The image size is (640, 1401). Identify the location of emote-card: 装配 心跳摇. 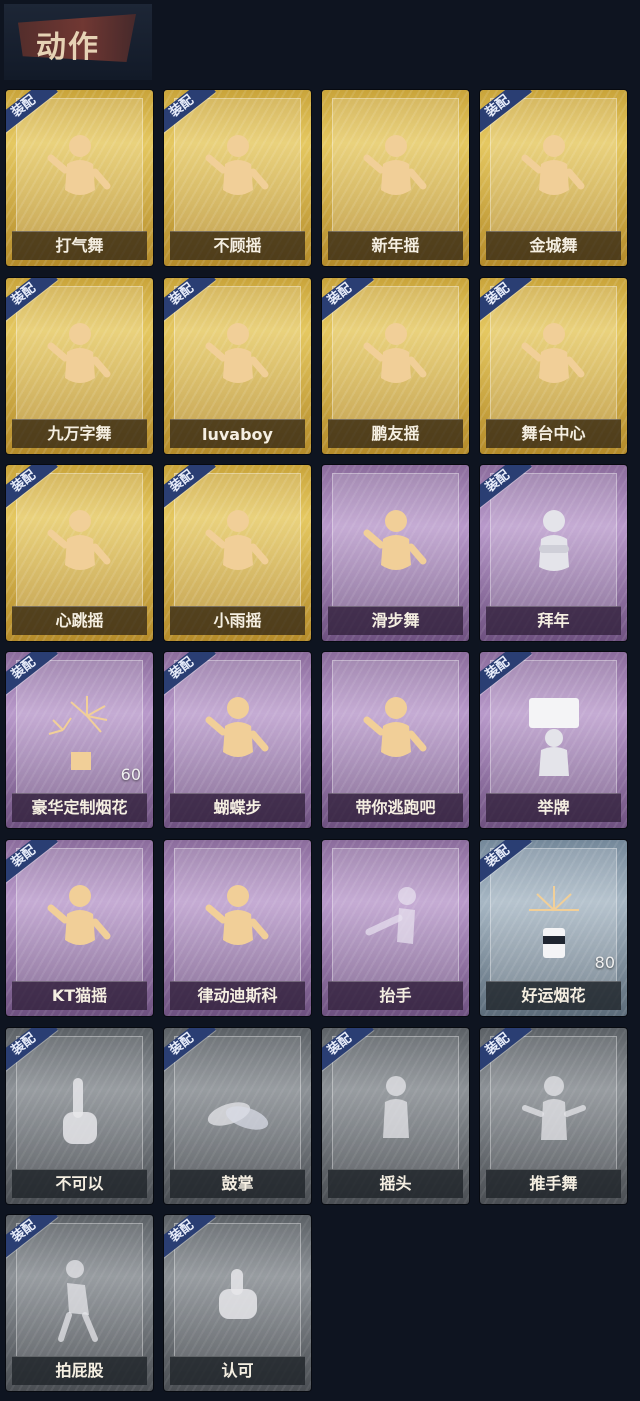
(79, 553).